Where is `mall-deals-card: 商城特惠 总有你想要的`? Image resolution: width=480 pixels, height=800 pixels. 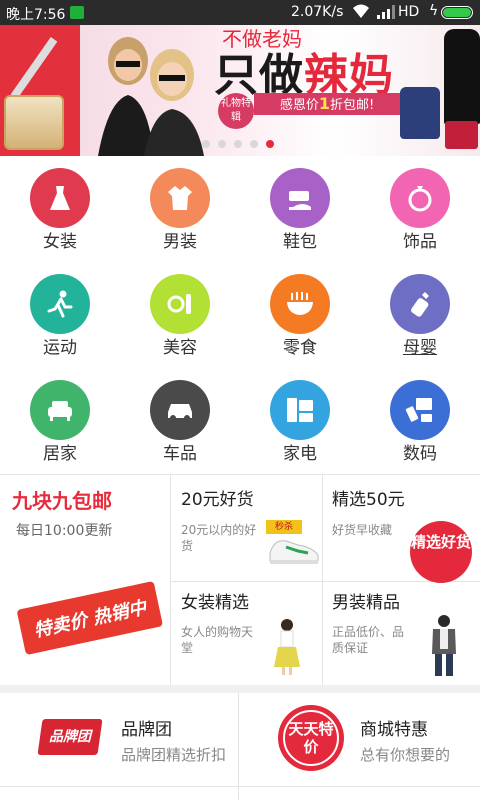 mall-deals-card: 商城特惠 总有你想要的 is located at coordinates (359, 746).